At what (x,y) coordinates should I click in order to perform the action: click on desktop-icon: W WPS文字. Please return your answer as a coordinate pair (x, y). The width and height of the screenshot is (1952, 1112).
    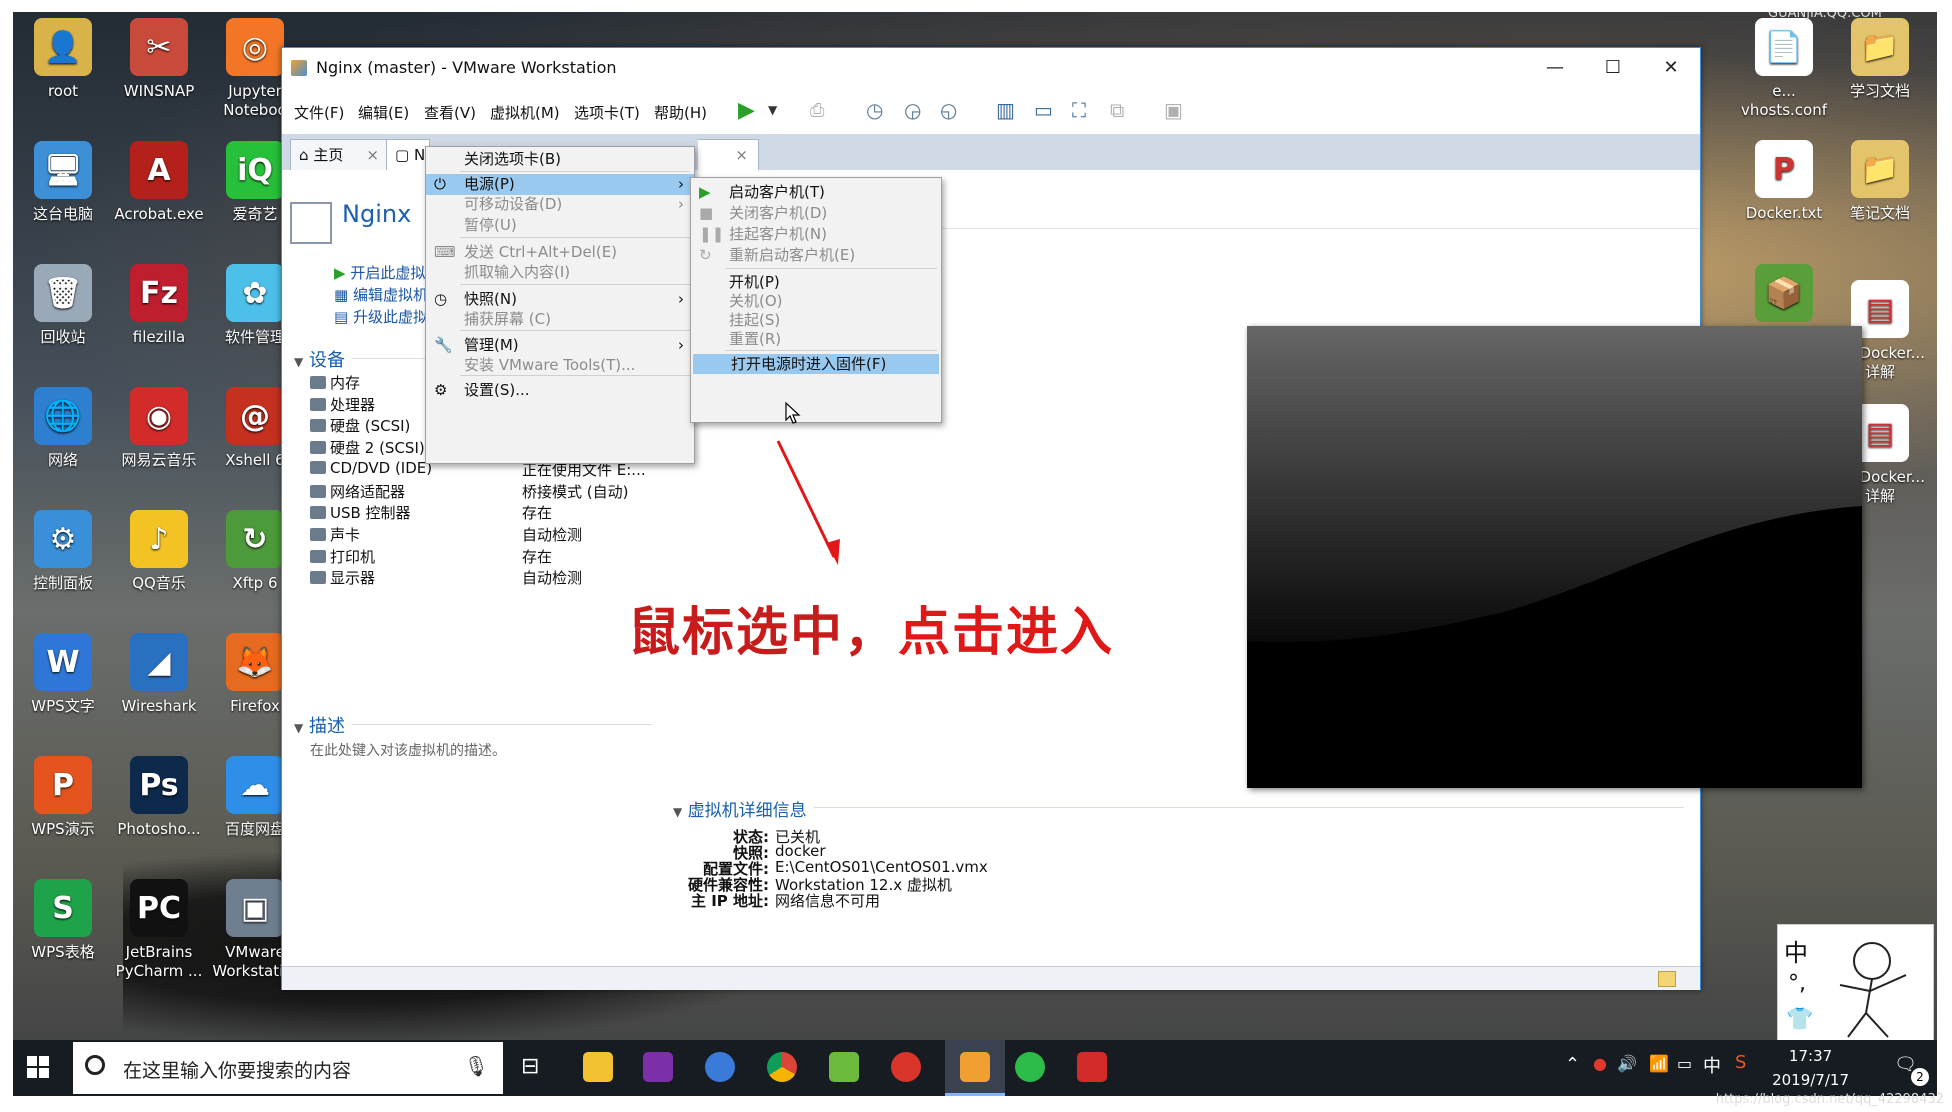
    Looking at the image, I should click on (63, 674).